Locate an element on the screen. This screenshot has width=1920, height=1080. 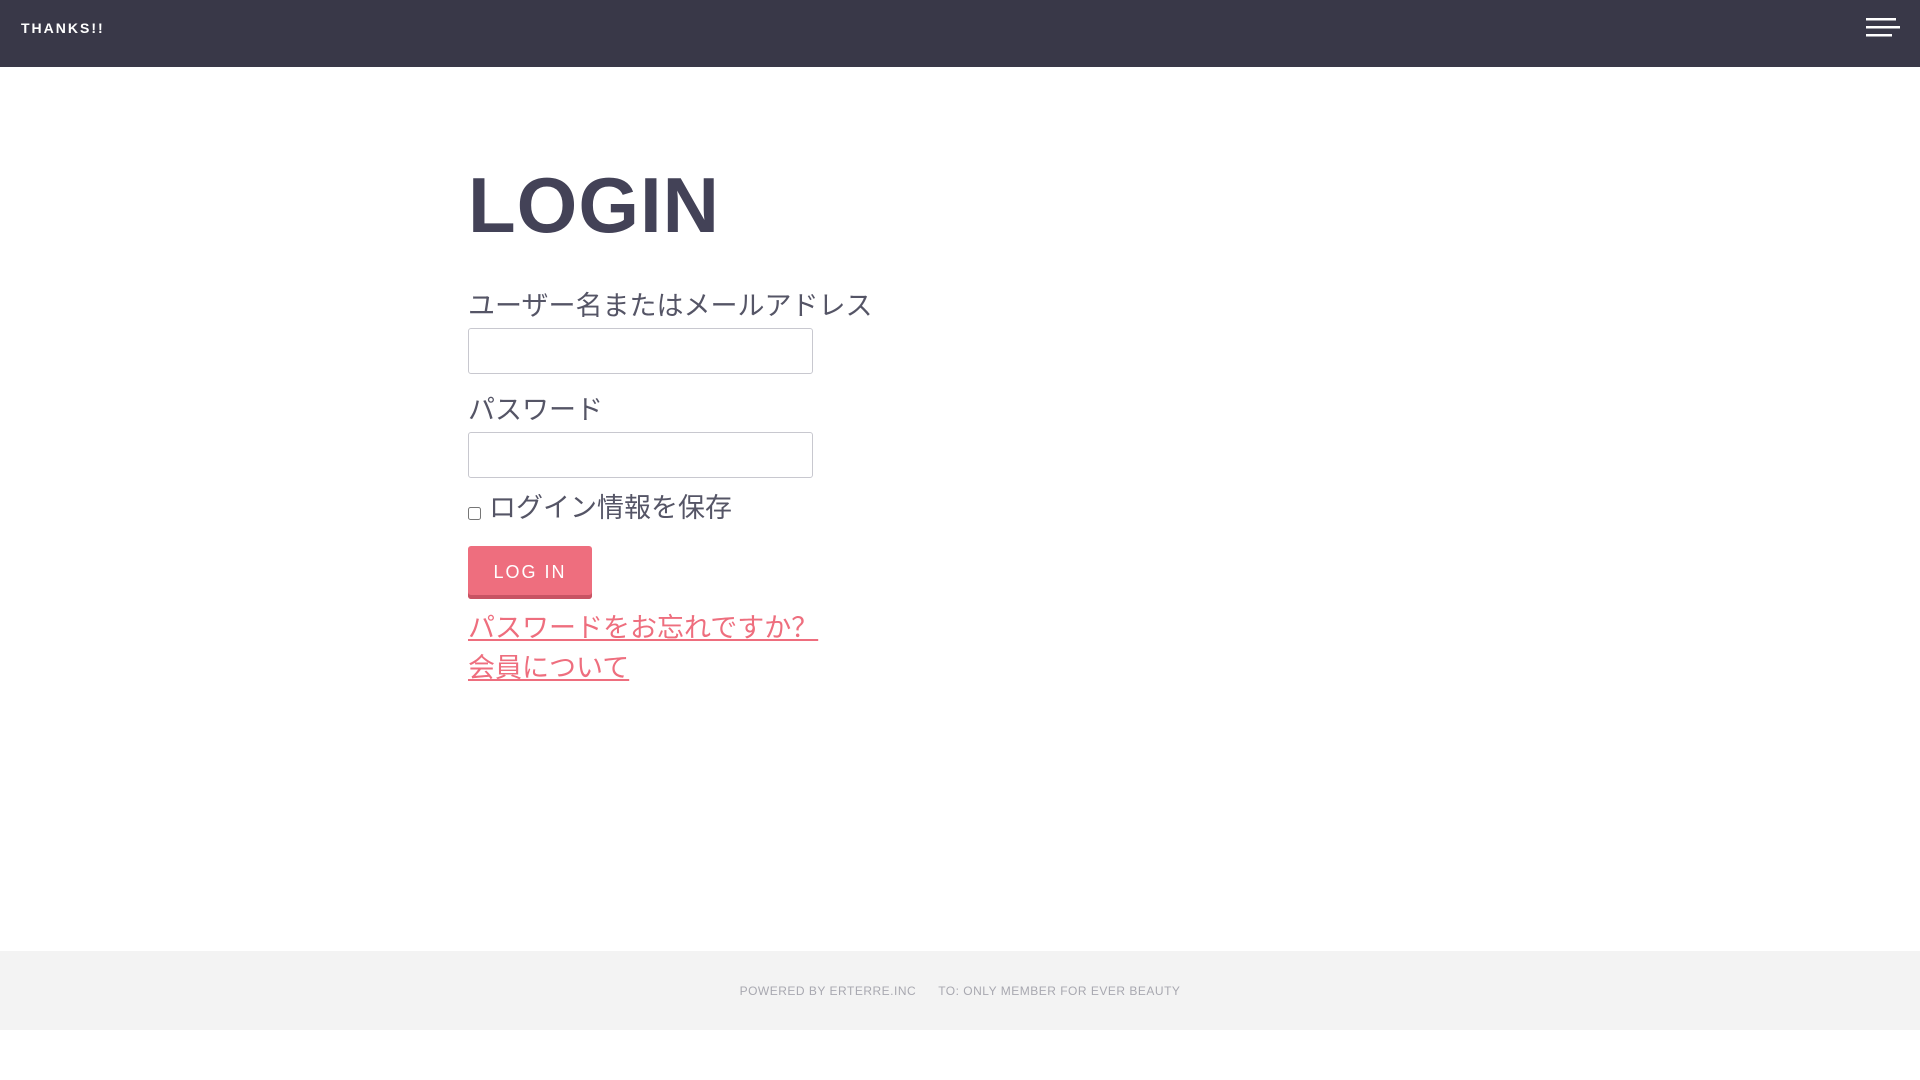
forgot-password-link: パスワードをお忘れですか？ is located at coordinates (868, 629).